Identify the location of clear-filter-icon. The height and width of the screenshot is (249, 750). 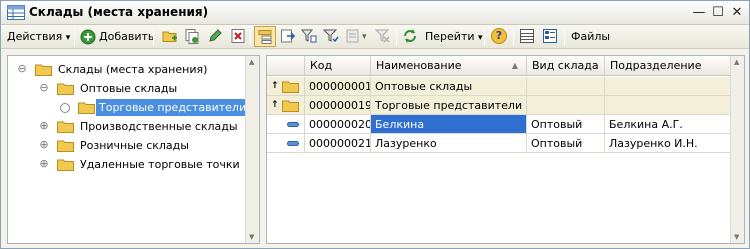
(383, 36).